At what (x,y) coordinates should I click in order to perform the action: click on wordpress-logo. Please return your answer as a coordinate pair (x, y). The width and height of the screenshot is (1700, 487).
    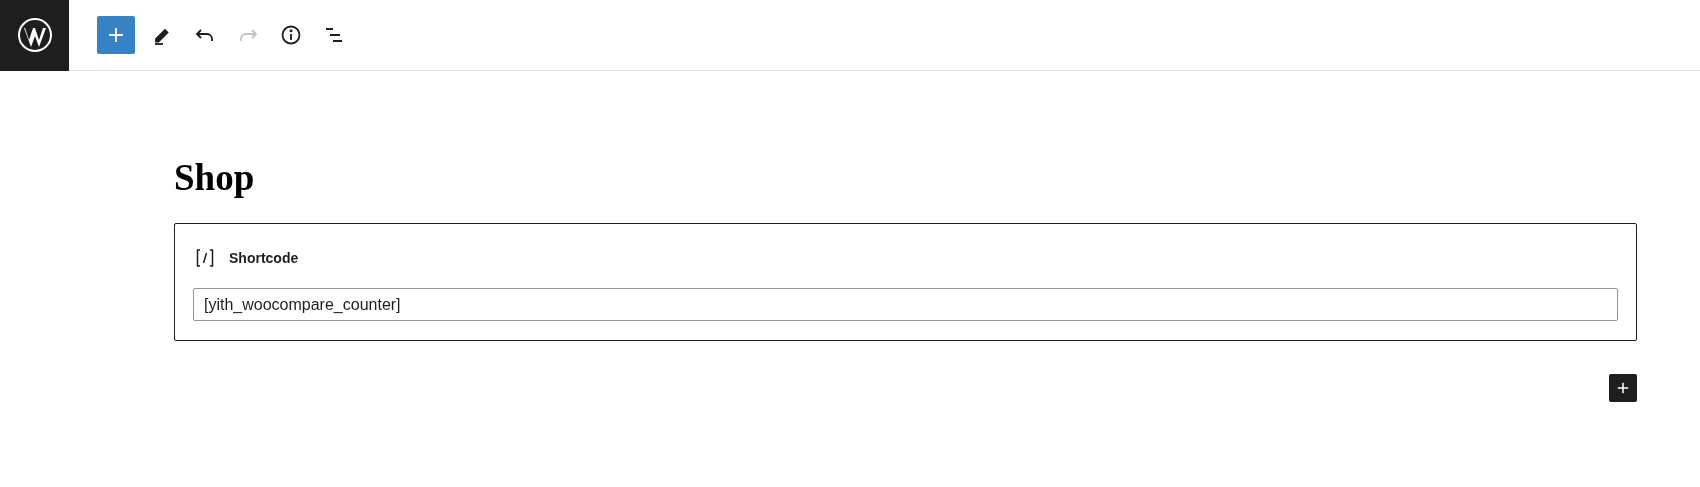
    Looking at the image, I should click on (34, 35).